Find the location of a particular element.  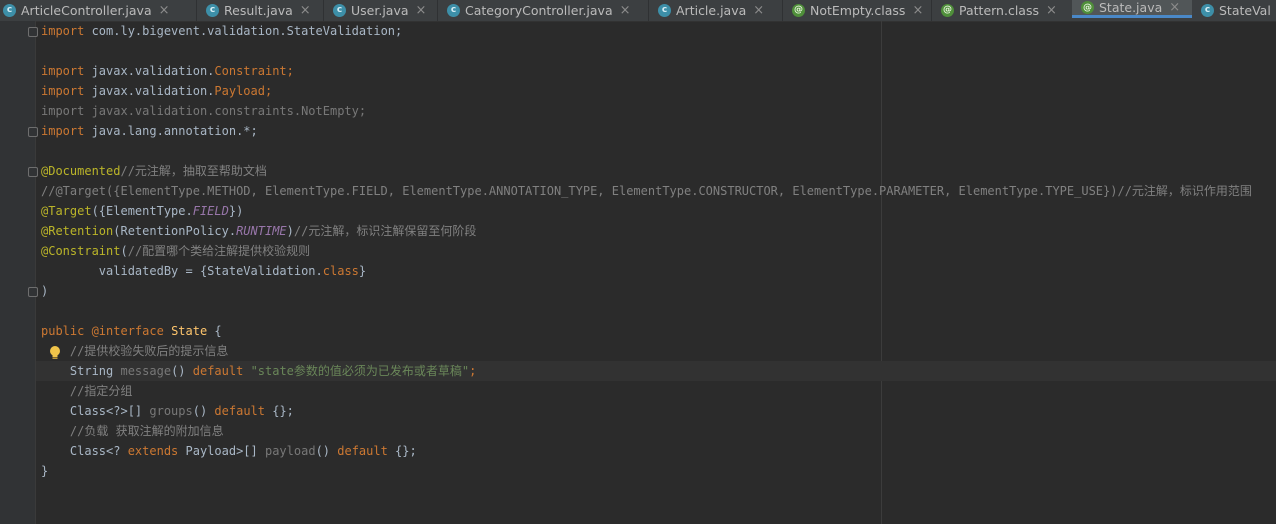

tab-label: NotEmpty.class is located at coordinates (858, 10).